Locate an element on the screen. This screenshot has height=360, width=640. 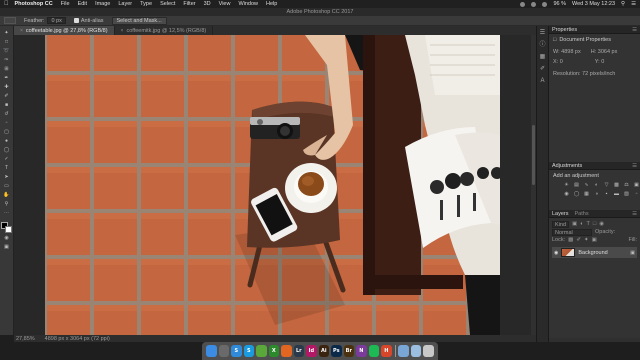
history-panel-icon: ☰ is located at coordinates (542, 33).